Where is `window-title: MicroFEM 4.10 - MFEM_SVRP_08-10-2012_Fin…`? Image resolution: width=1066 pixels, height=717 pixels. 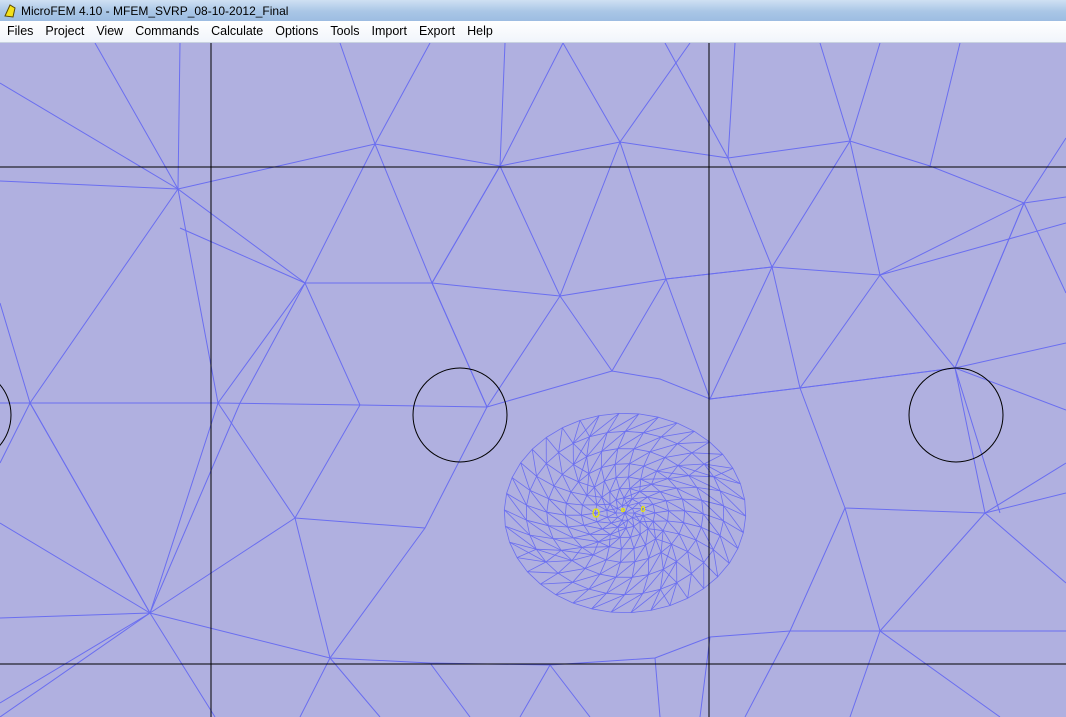 window-title: MicroFEM 4.10 - MFEM_SVRP_08-10-2012_Fin… is located at coordinates (155, 10).